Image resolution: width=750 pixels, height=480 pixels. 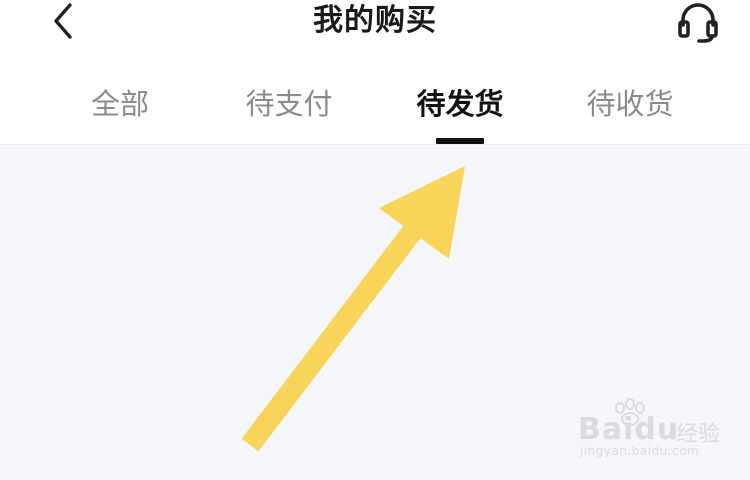 I want to click on baidu-jingyan-watermark: Baidu 经验 jingyan.baidu.com, so click(x=657, y=433).